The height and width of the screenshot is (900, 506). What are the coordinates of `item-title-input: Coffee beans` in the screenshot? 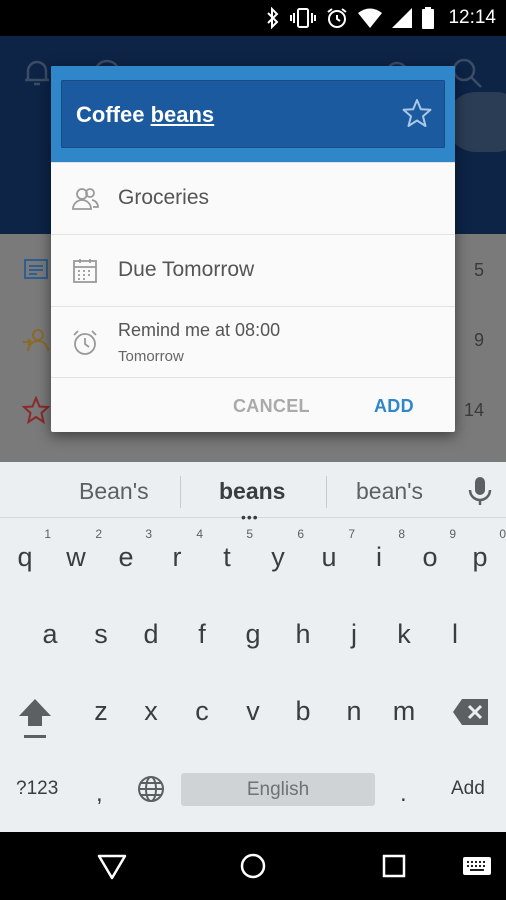 It's located at (253, 114).